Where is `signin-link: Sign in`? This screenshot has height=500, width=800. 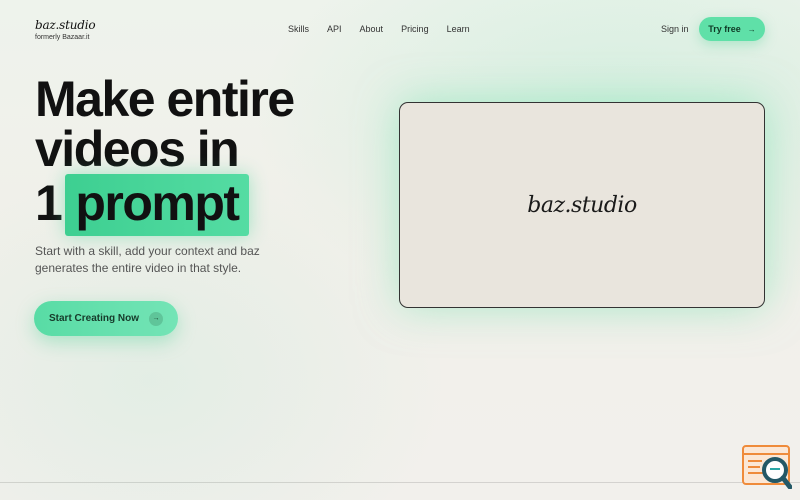
signin-link: Sign in is located at coordinates (675, 29).